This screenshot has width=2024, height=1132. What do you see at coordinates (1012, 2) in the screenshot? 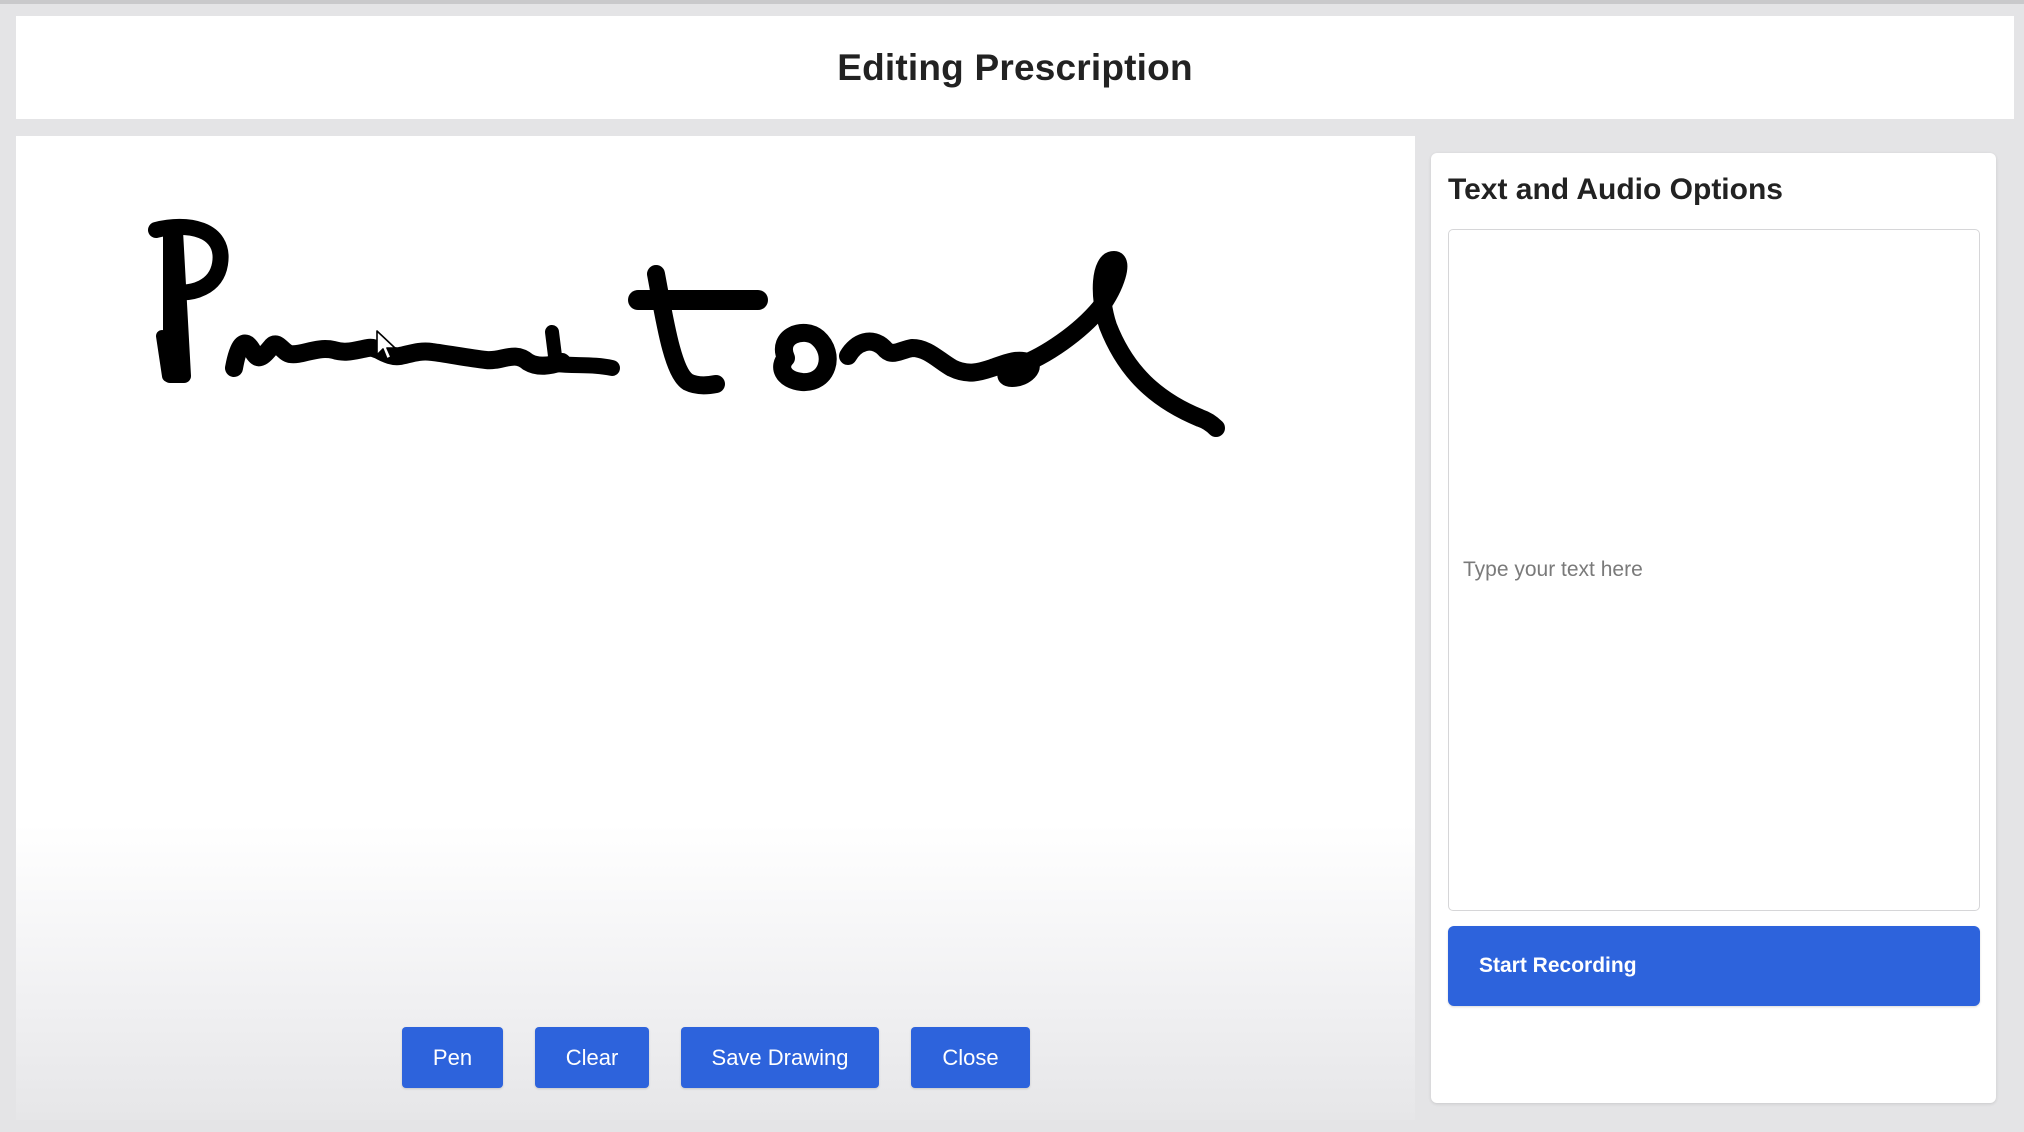
I see `window-top-edge` at bounding box center [1012, 2].